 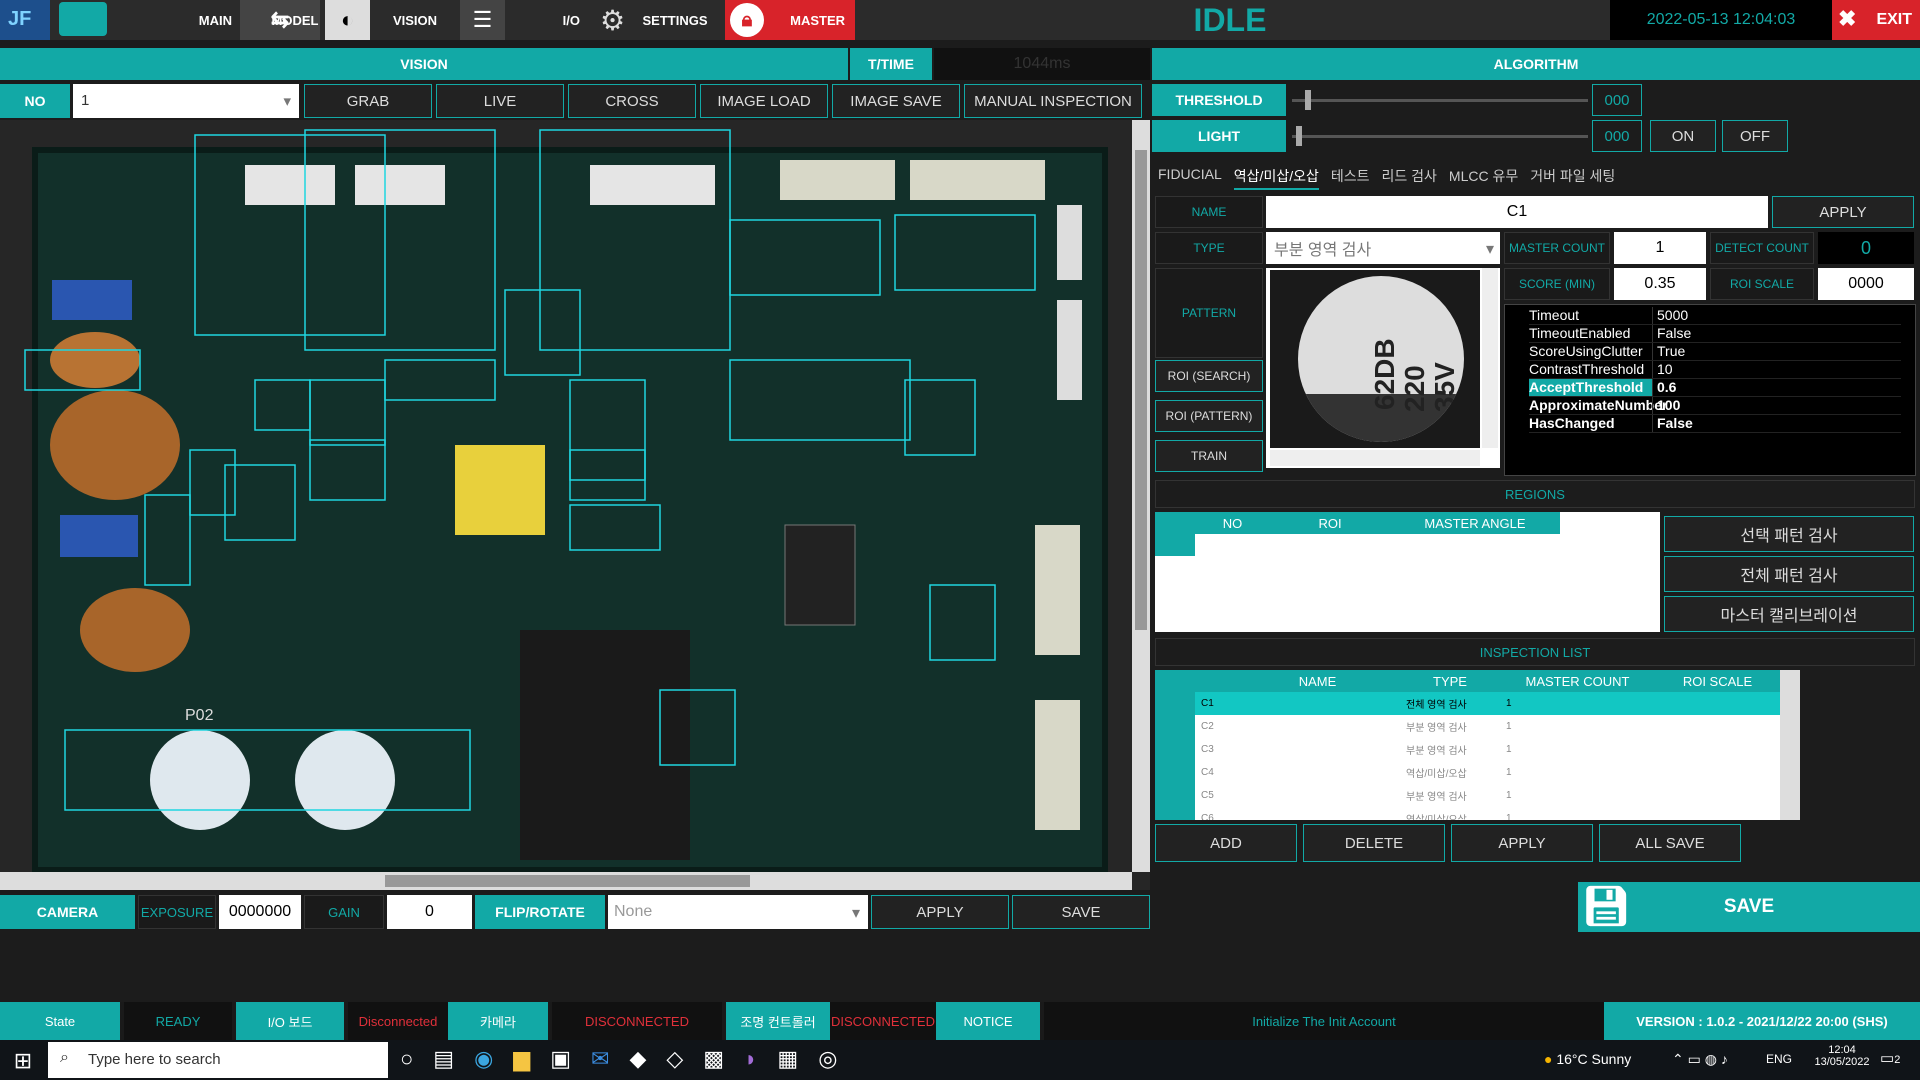 What do you see at coordinates (896, 101) in the screenshot?
I see `image-save-button: IMAGE SAVE` at bounding box center [896, 101].